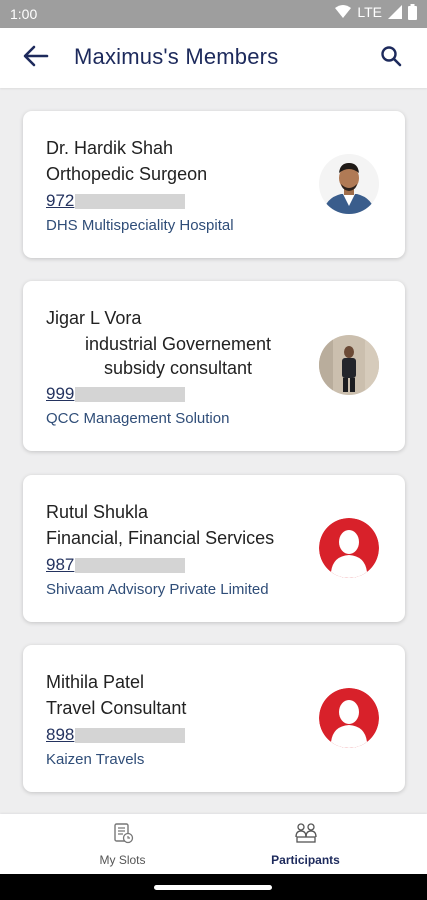 The width and height of the screenshot is (427, 900). I want to click on phone-prefix: 999, so click(60, 393).